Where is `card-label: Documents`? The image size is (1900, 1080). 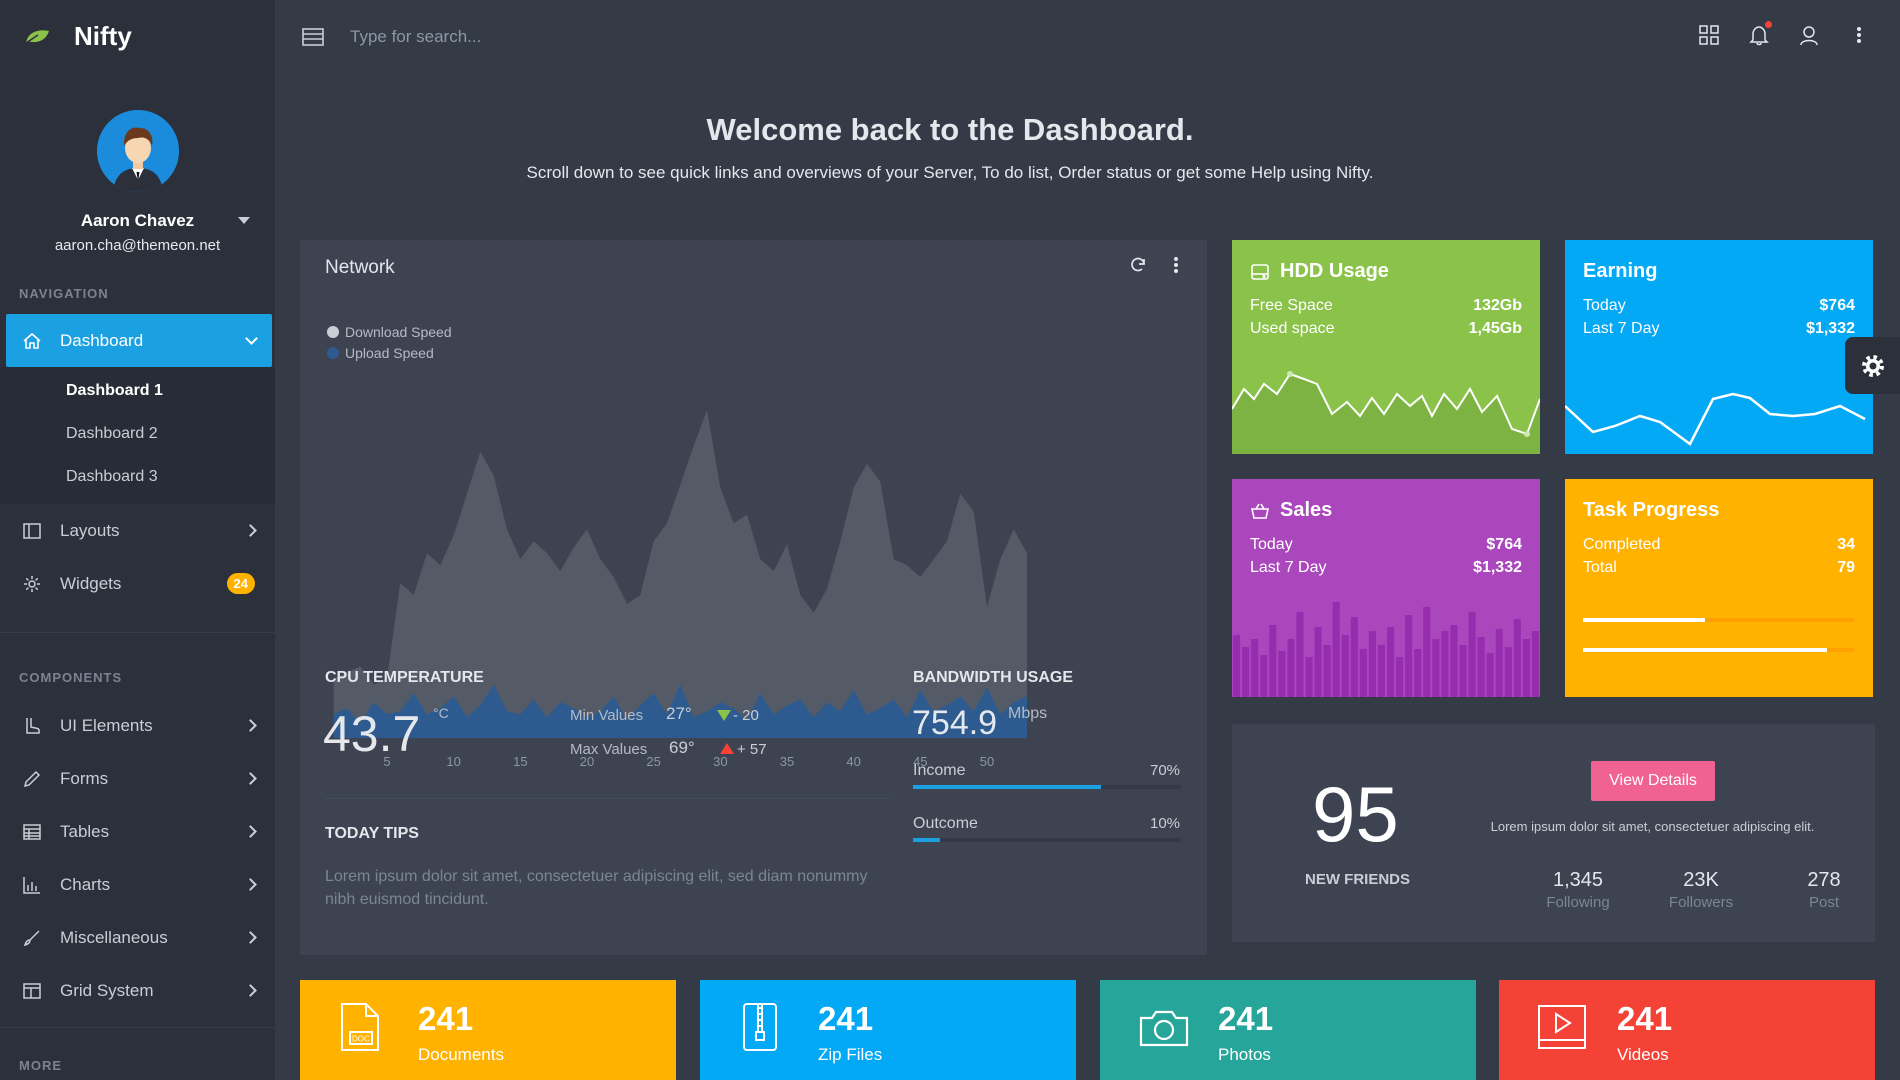
card-label: Documents is located at coordinates (461, 1054).